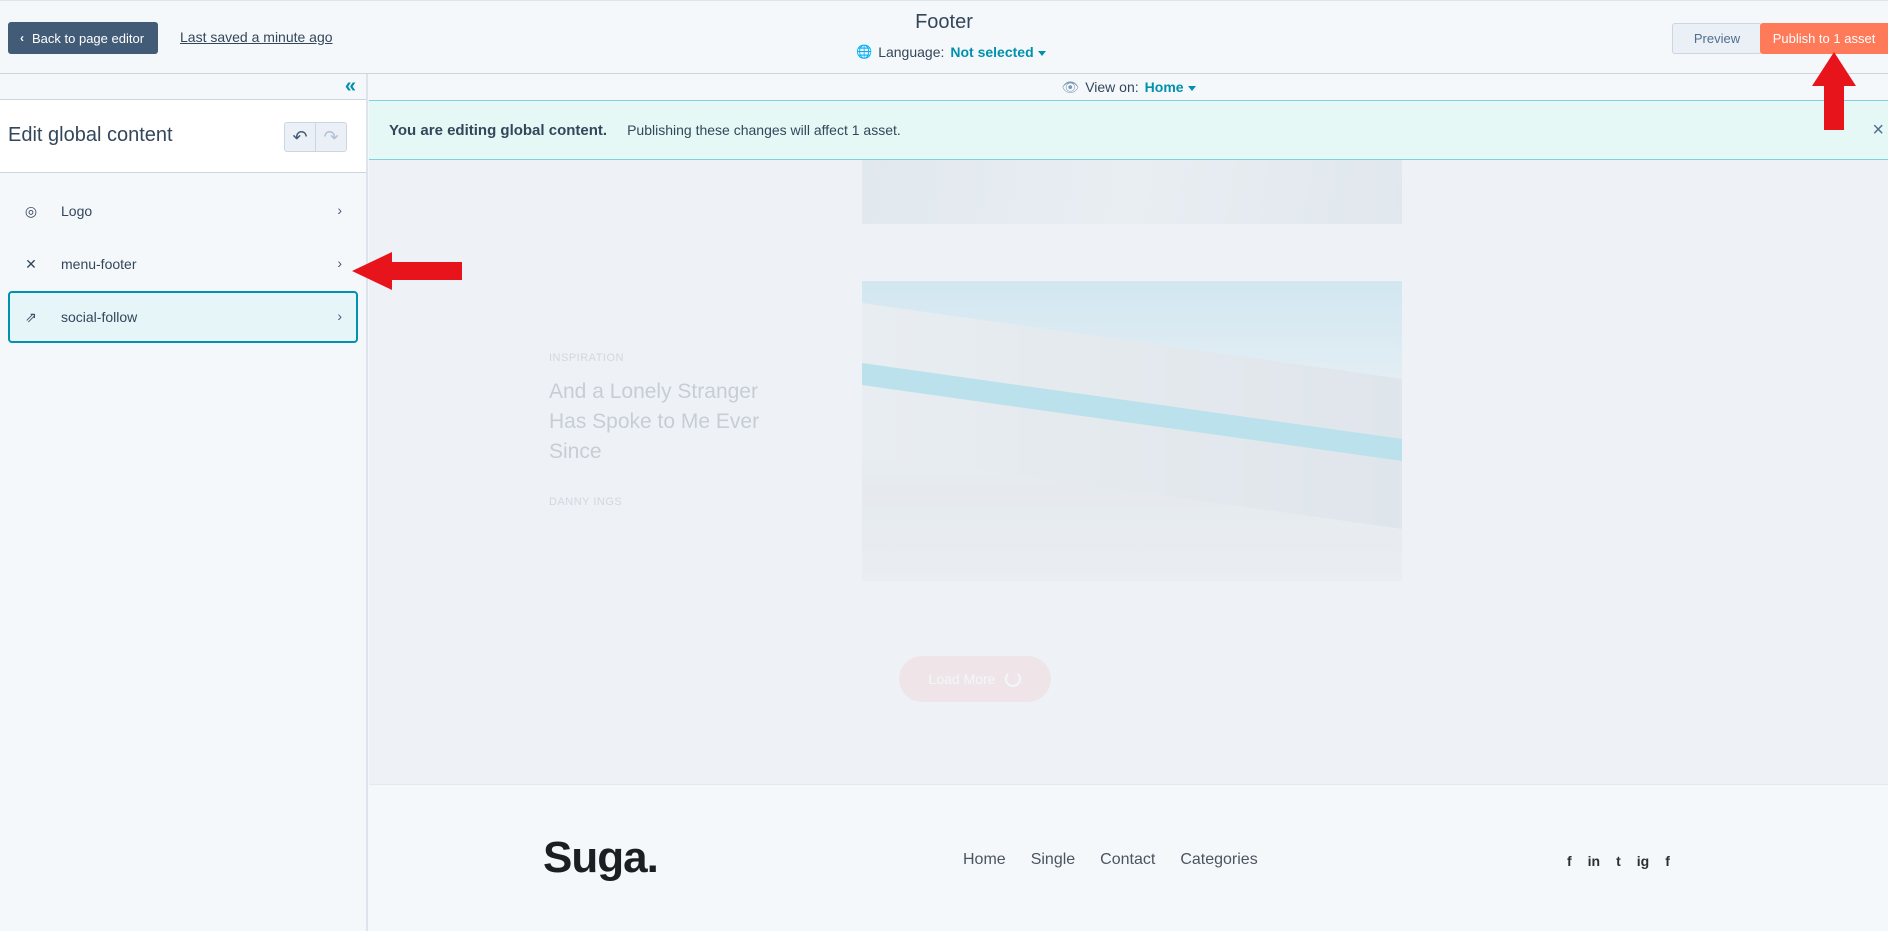 The width and height of the screenshot is (1888, 931). I want to click on collapse-sidebar-icon: «, so click(350, 86).